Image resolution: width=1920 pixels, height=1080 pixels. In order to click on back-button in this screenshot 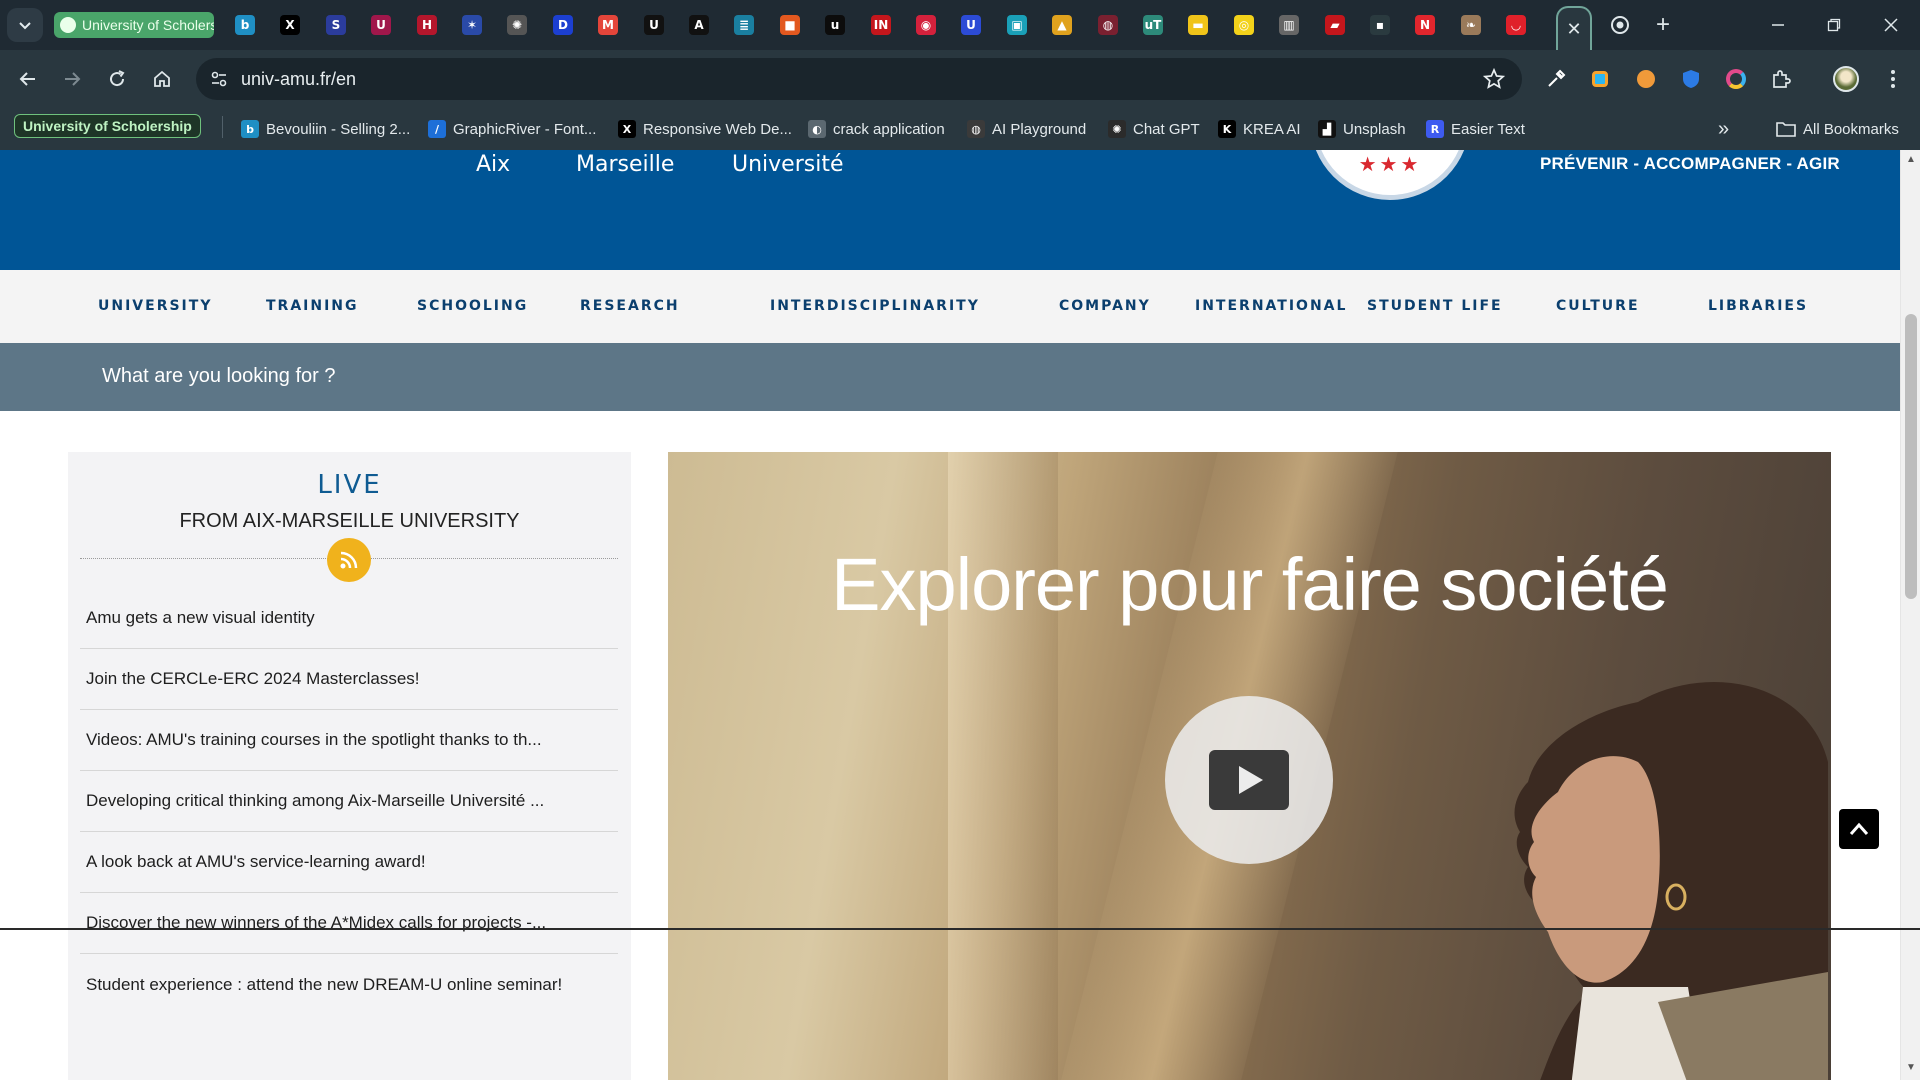, I will do `click(28, 79)`.